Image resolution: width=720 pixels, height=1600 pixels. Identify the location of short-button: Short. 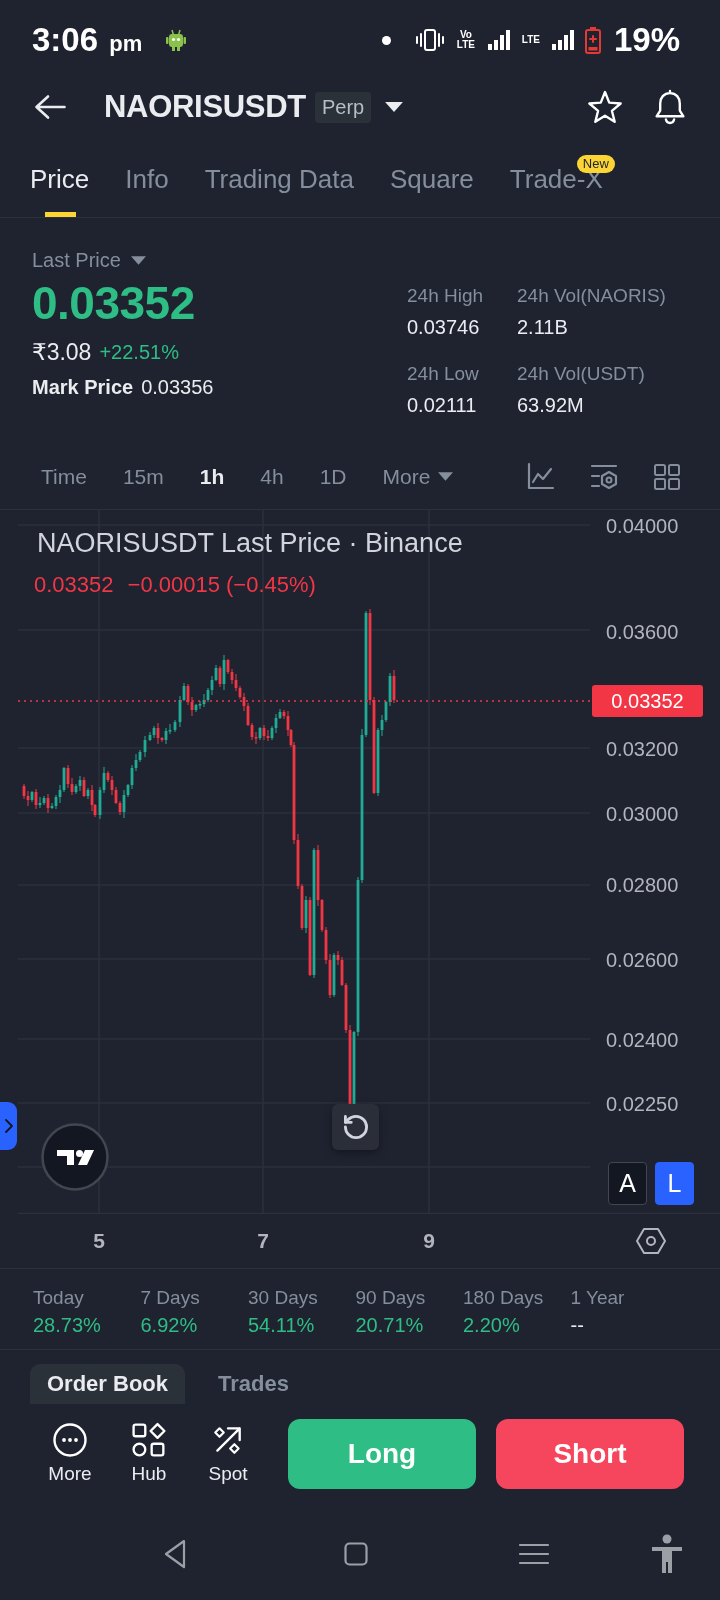
(590, 1454).